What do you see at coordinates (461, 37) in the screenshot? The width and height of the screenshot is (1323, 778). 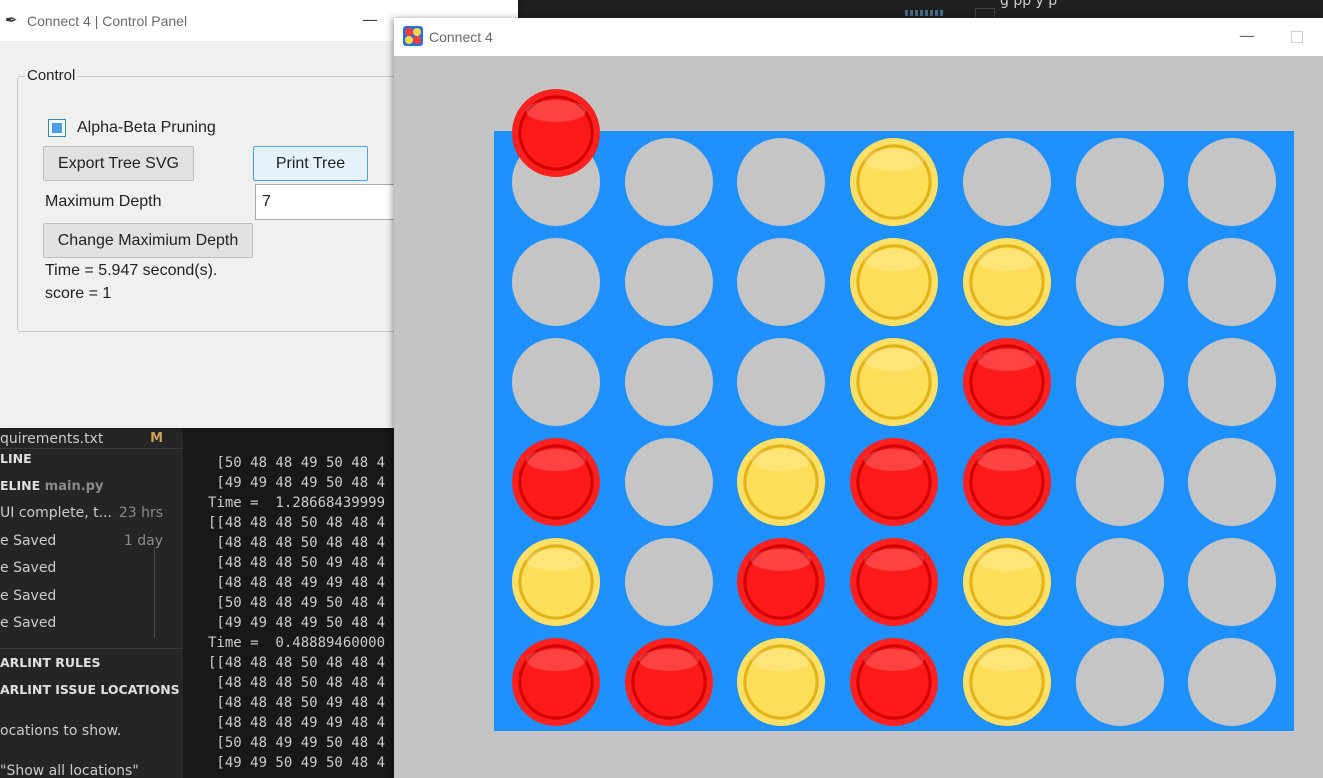 I see `window-title: Connect 4` at bounding box center [461, 37].